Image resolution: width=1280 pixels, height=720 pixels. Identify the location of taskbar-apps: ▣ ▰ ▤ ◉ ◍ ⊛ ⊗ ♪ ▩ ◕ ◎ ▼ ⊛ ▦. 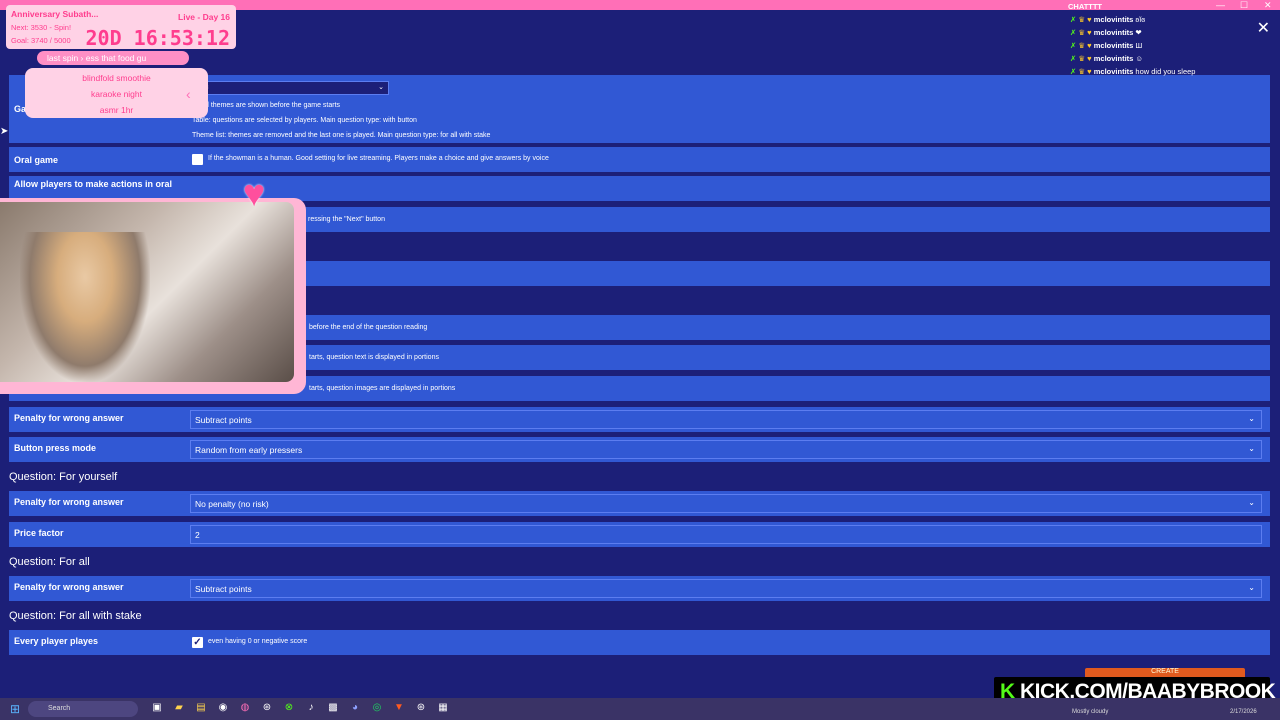
(300, 707).